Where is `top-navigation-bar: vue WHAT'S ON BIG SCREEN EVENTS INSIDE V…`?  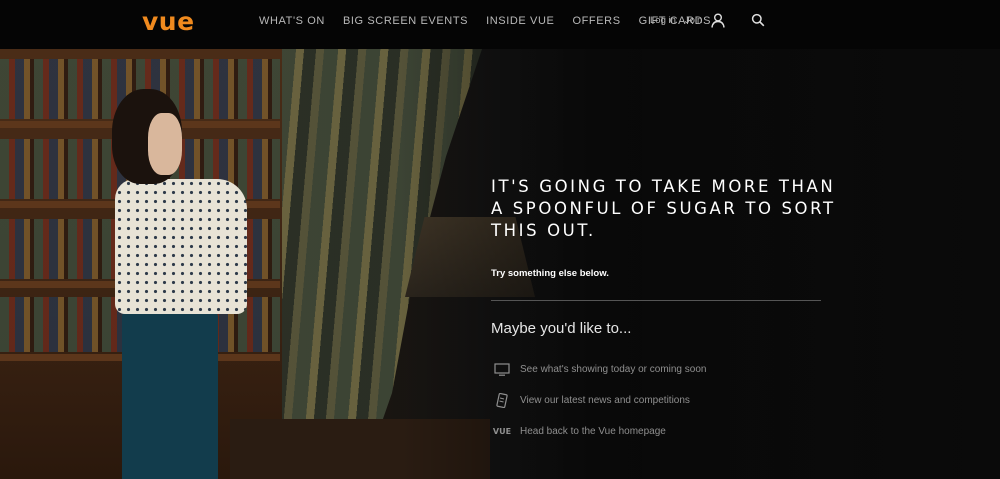
top-navigation-bar: vue WHAT'S ON BIG SCREEN EVENTS INSIDE V… is located at coordinates (500, 24).